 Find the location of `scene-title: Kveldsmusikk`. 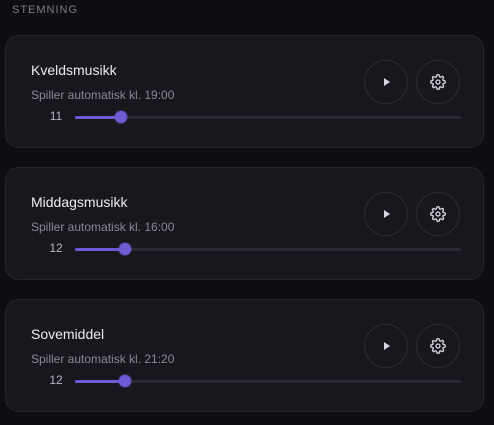

scene-title: Kveldsmusikk is located at coordinates (74, 70).